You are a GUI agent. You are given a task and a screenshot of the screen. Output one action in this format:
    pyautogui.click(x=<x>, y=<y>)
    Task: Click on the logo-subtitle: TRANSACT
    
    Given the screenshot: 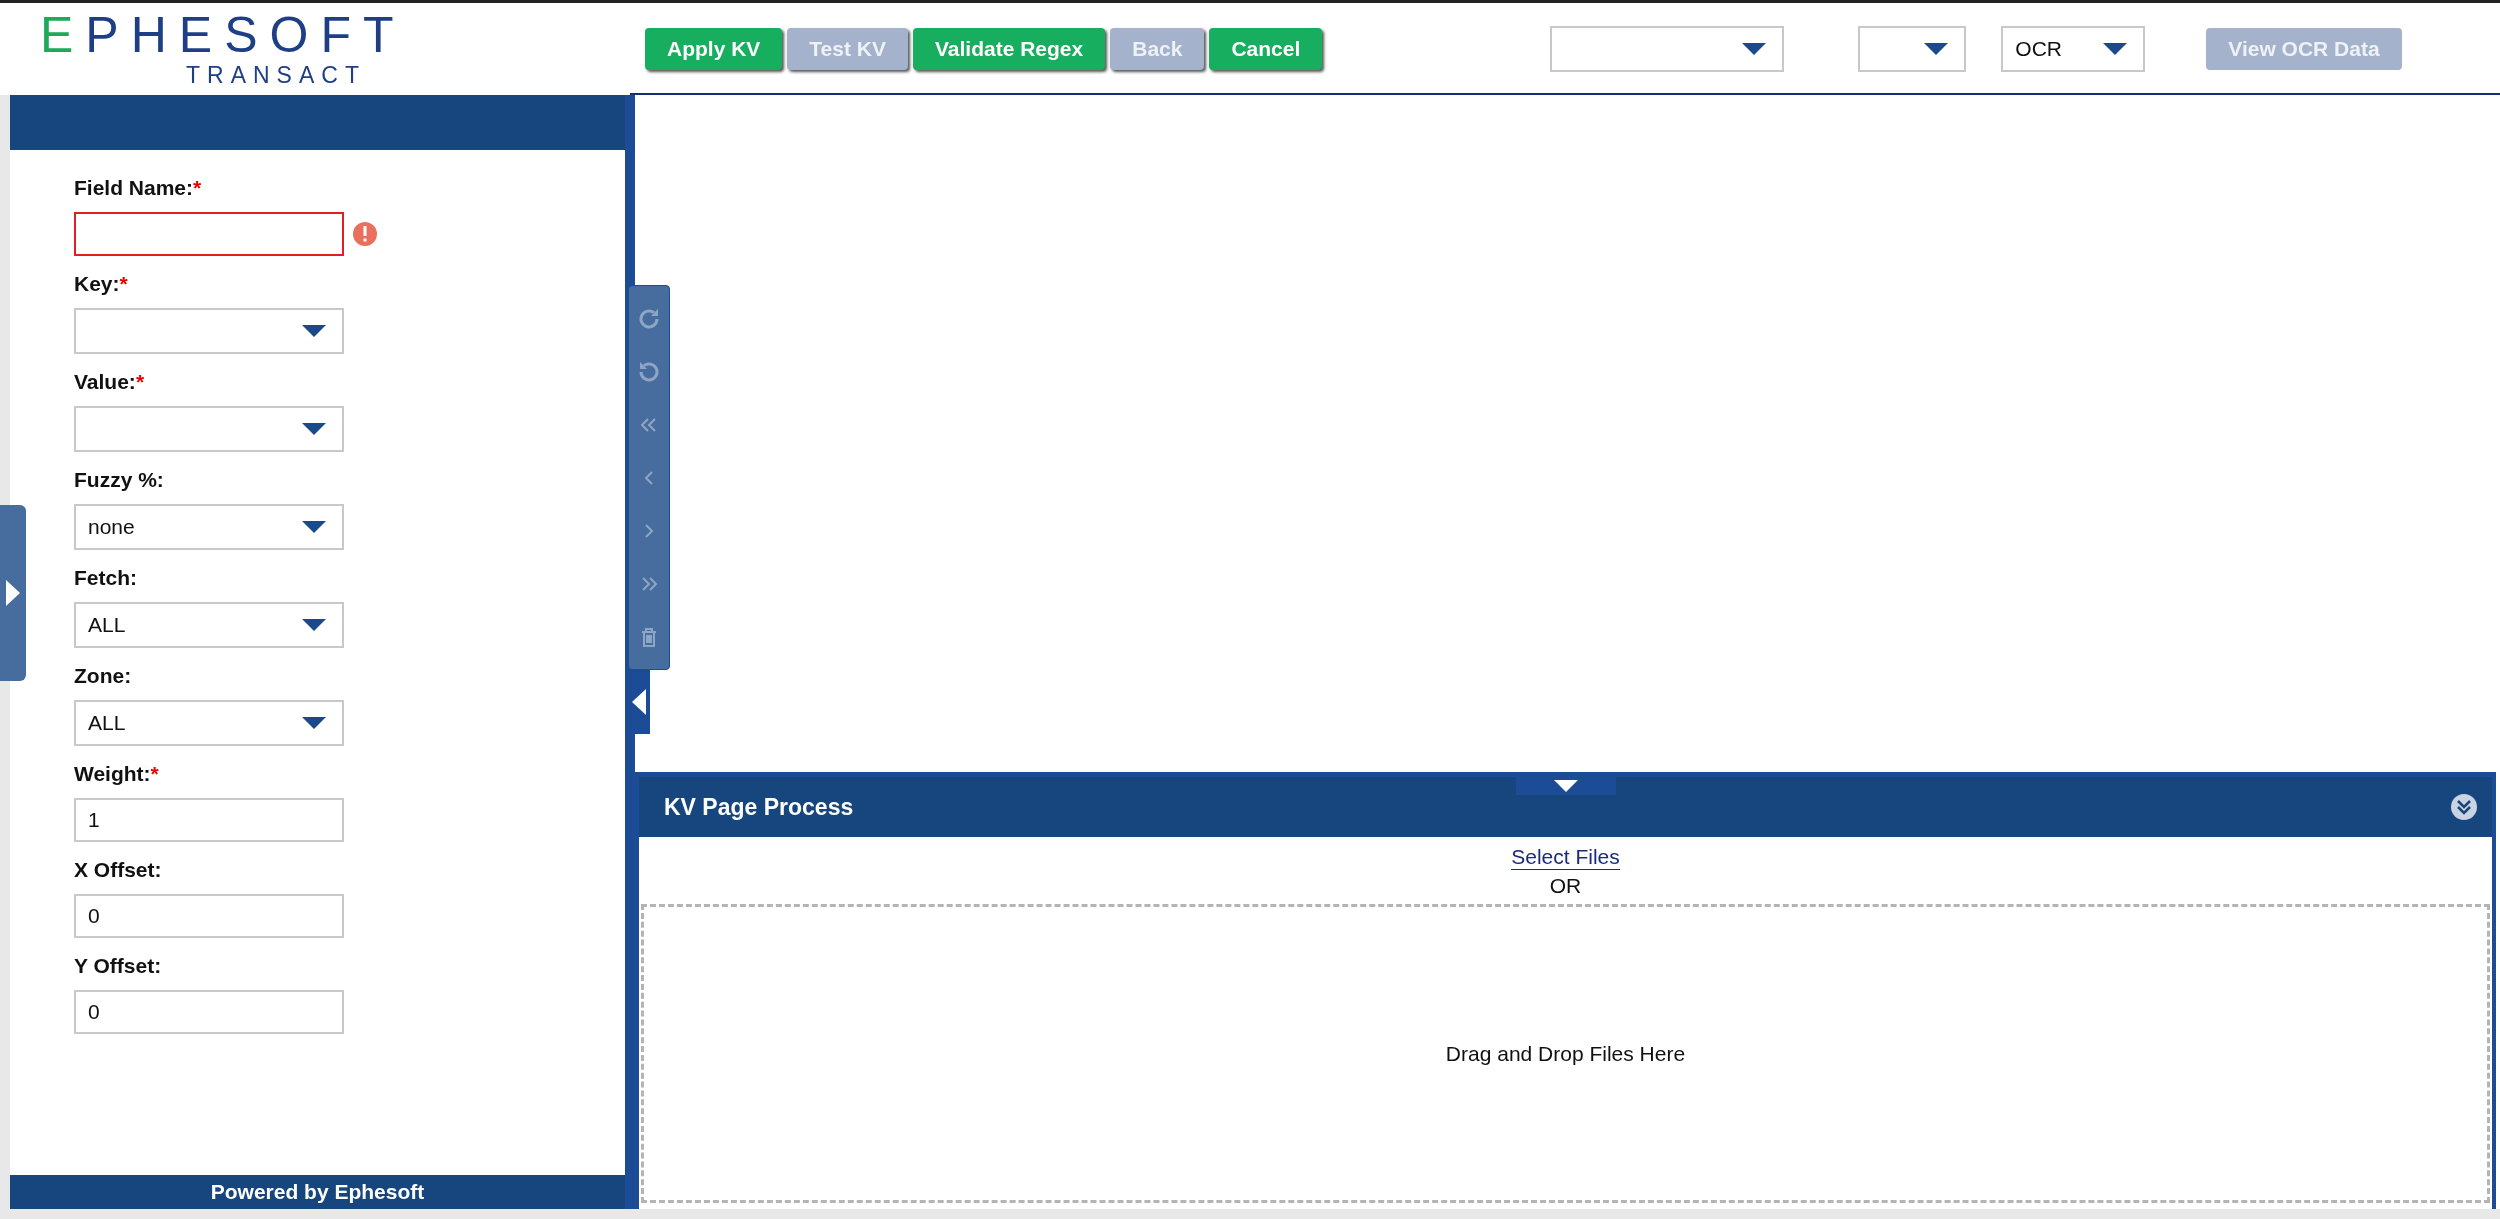 What is the action you would take?
    pyautogui.click(x=276, y=75)
    